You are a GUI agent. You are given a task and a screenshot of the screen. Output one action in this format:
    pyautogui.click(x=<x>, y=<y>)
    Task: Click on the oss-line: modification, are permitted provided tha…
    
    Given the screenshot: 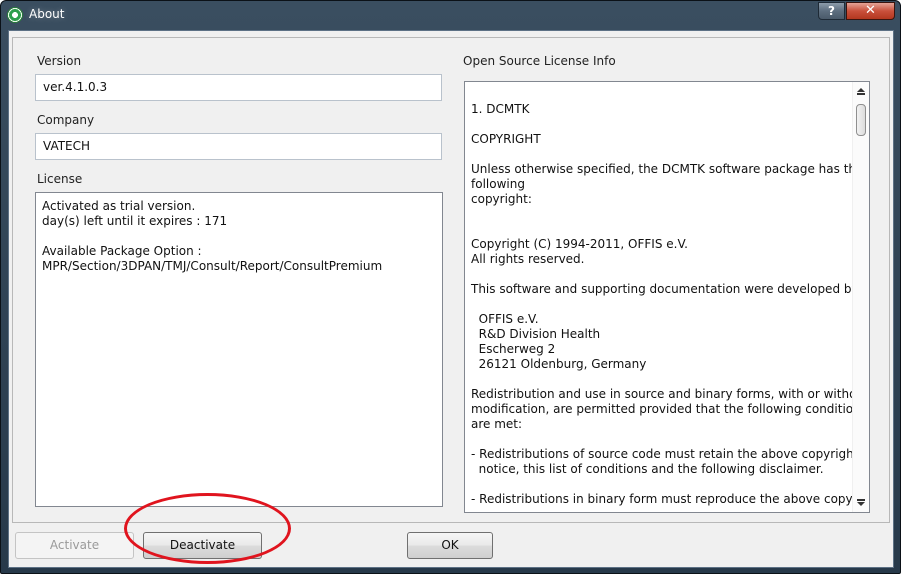 What is the action you would take?
    pyautogui.click(x=669, y=409)
    